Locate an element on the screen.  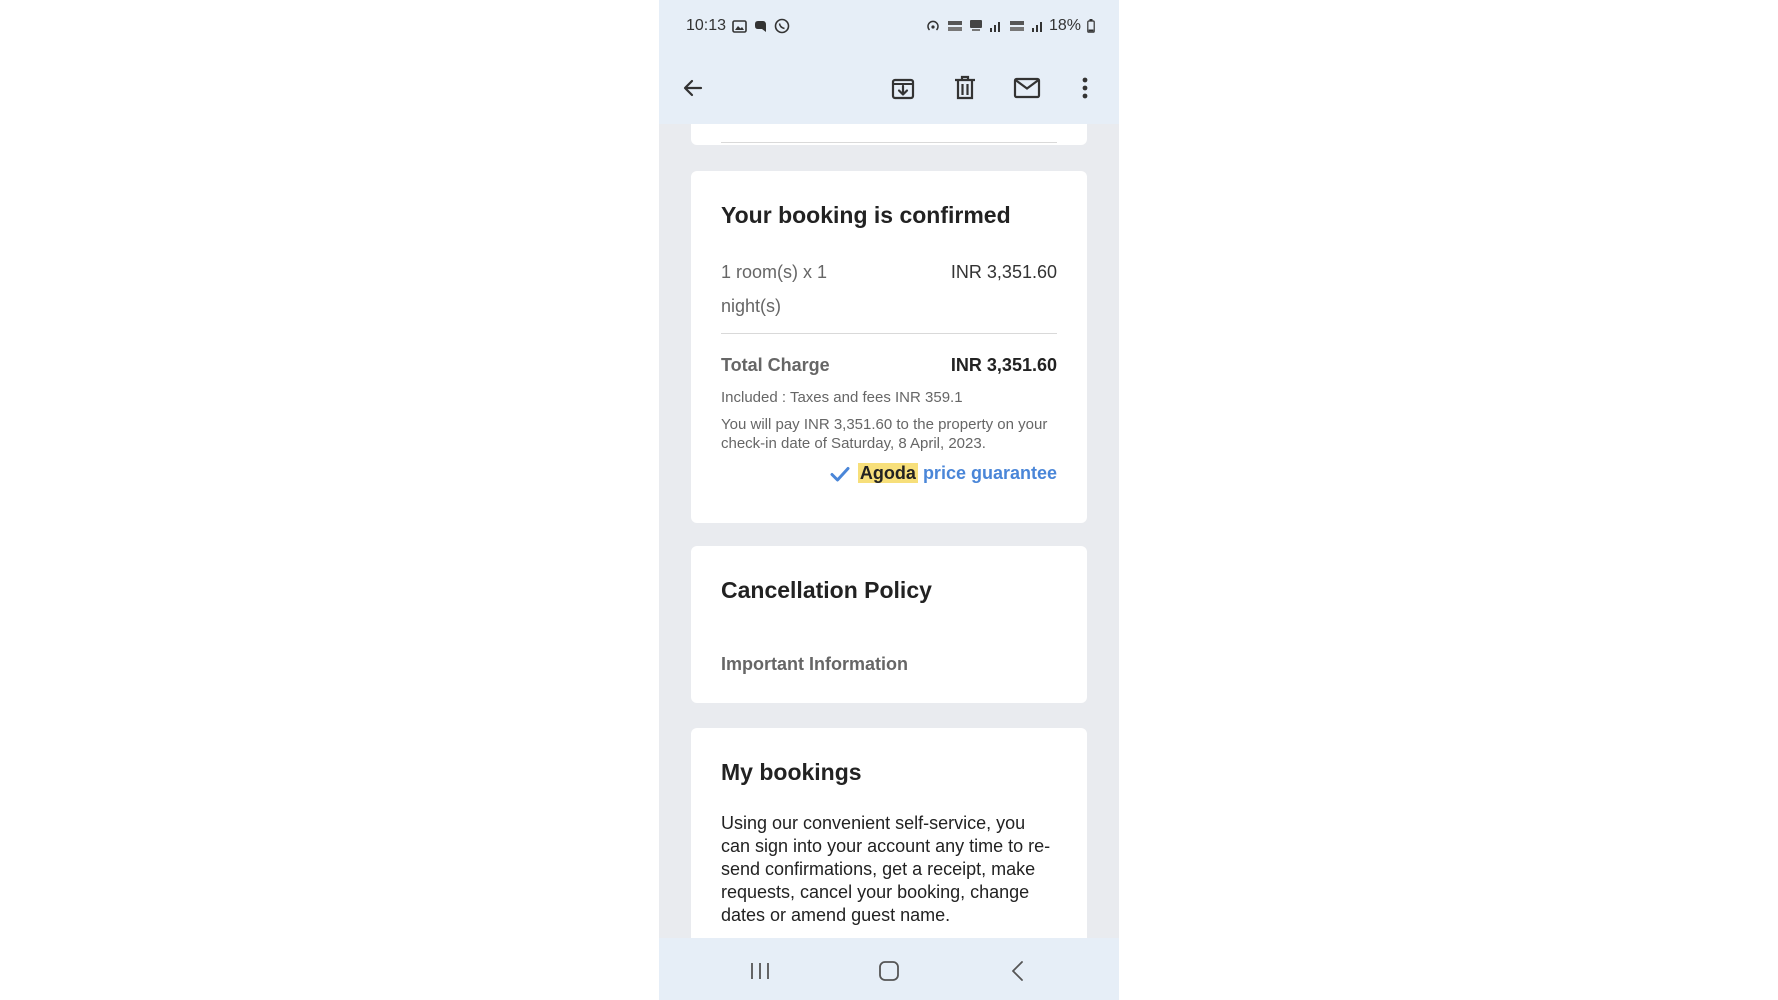
recents-button is located at coordinates (760, 971).